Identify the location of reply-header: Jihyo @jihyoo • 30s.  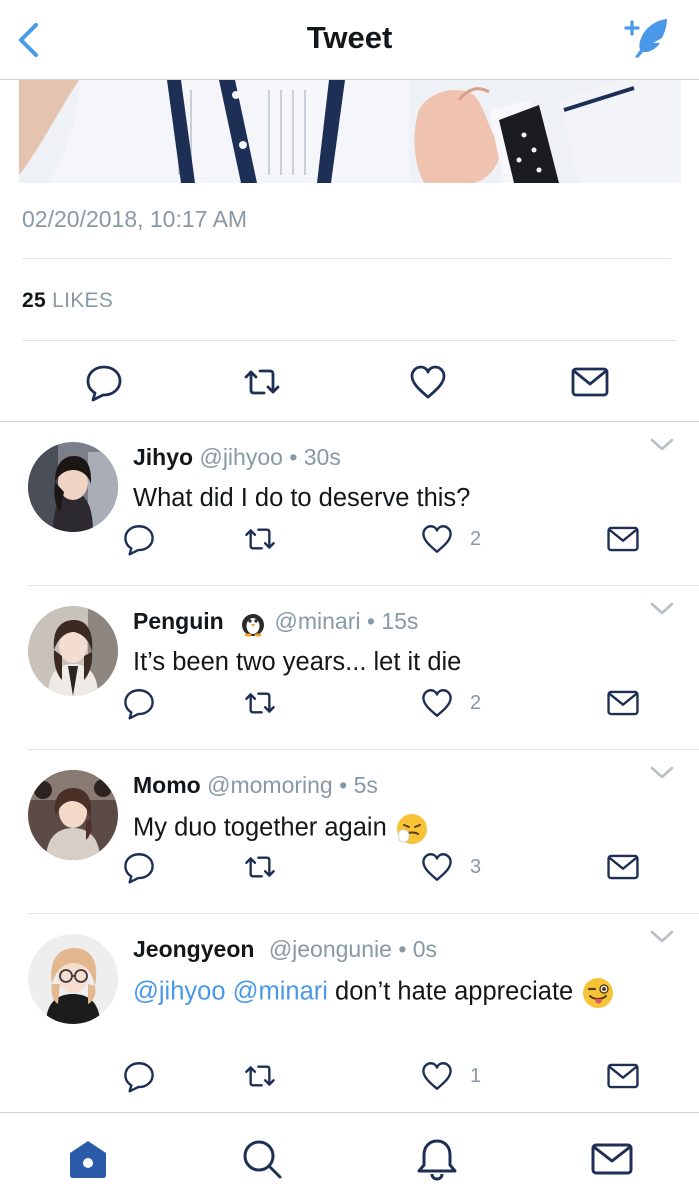
(237, 457).